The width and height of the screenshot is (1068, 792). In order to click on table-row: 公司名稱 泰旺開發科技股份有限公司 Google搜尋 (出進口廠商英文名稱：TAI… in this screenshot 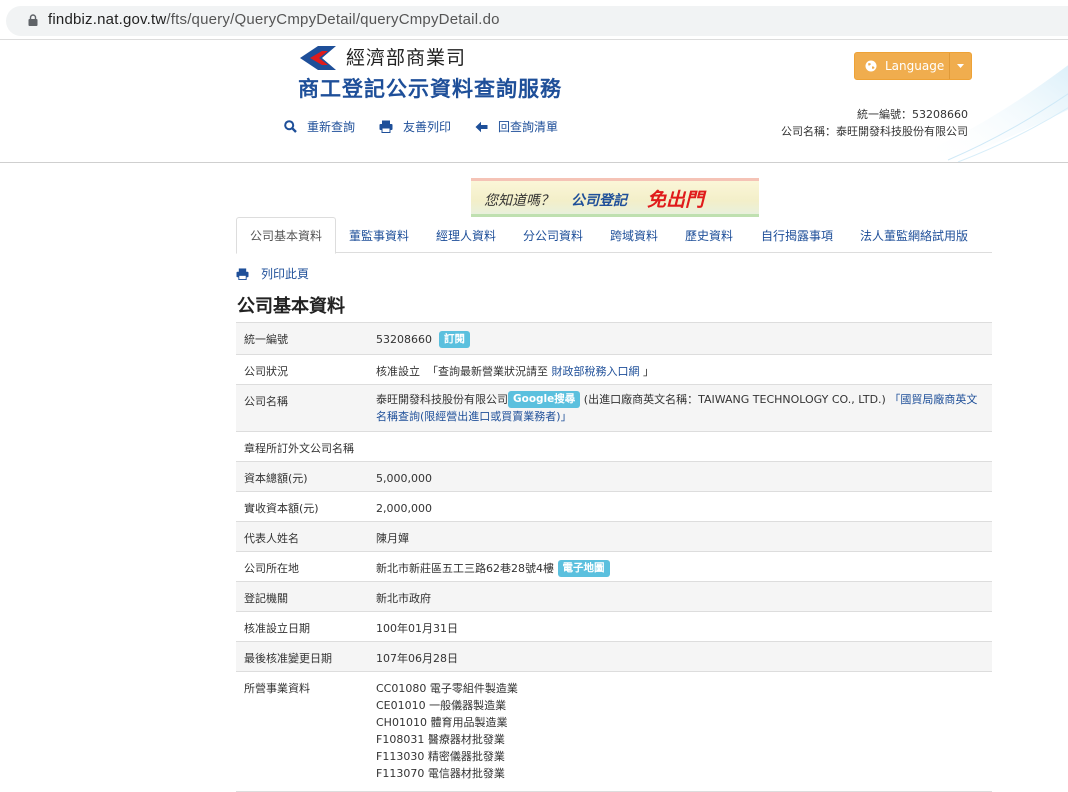, I will do `click(614, 408)`.